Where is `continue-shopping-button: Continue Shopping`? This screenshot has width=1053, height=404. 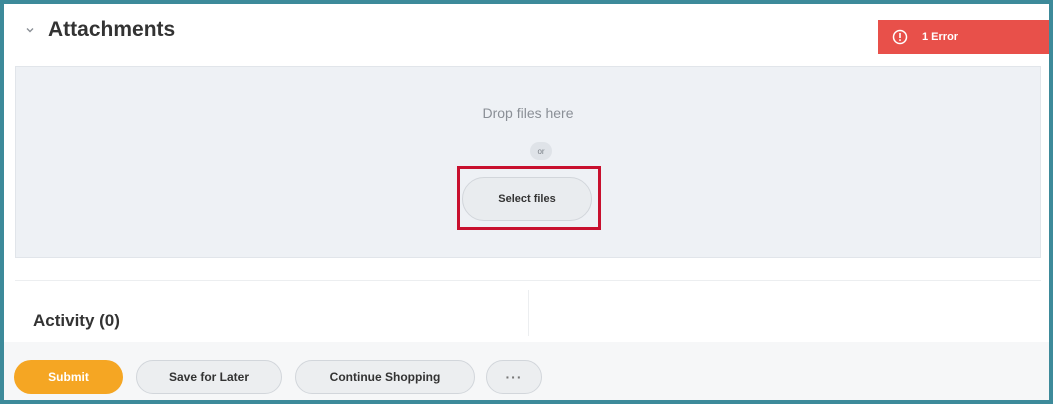
continue-shopping-button: Continue Shopping is located at coordinates (385, 377).